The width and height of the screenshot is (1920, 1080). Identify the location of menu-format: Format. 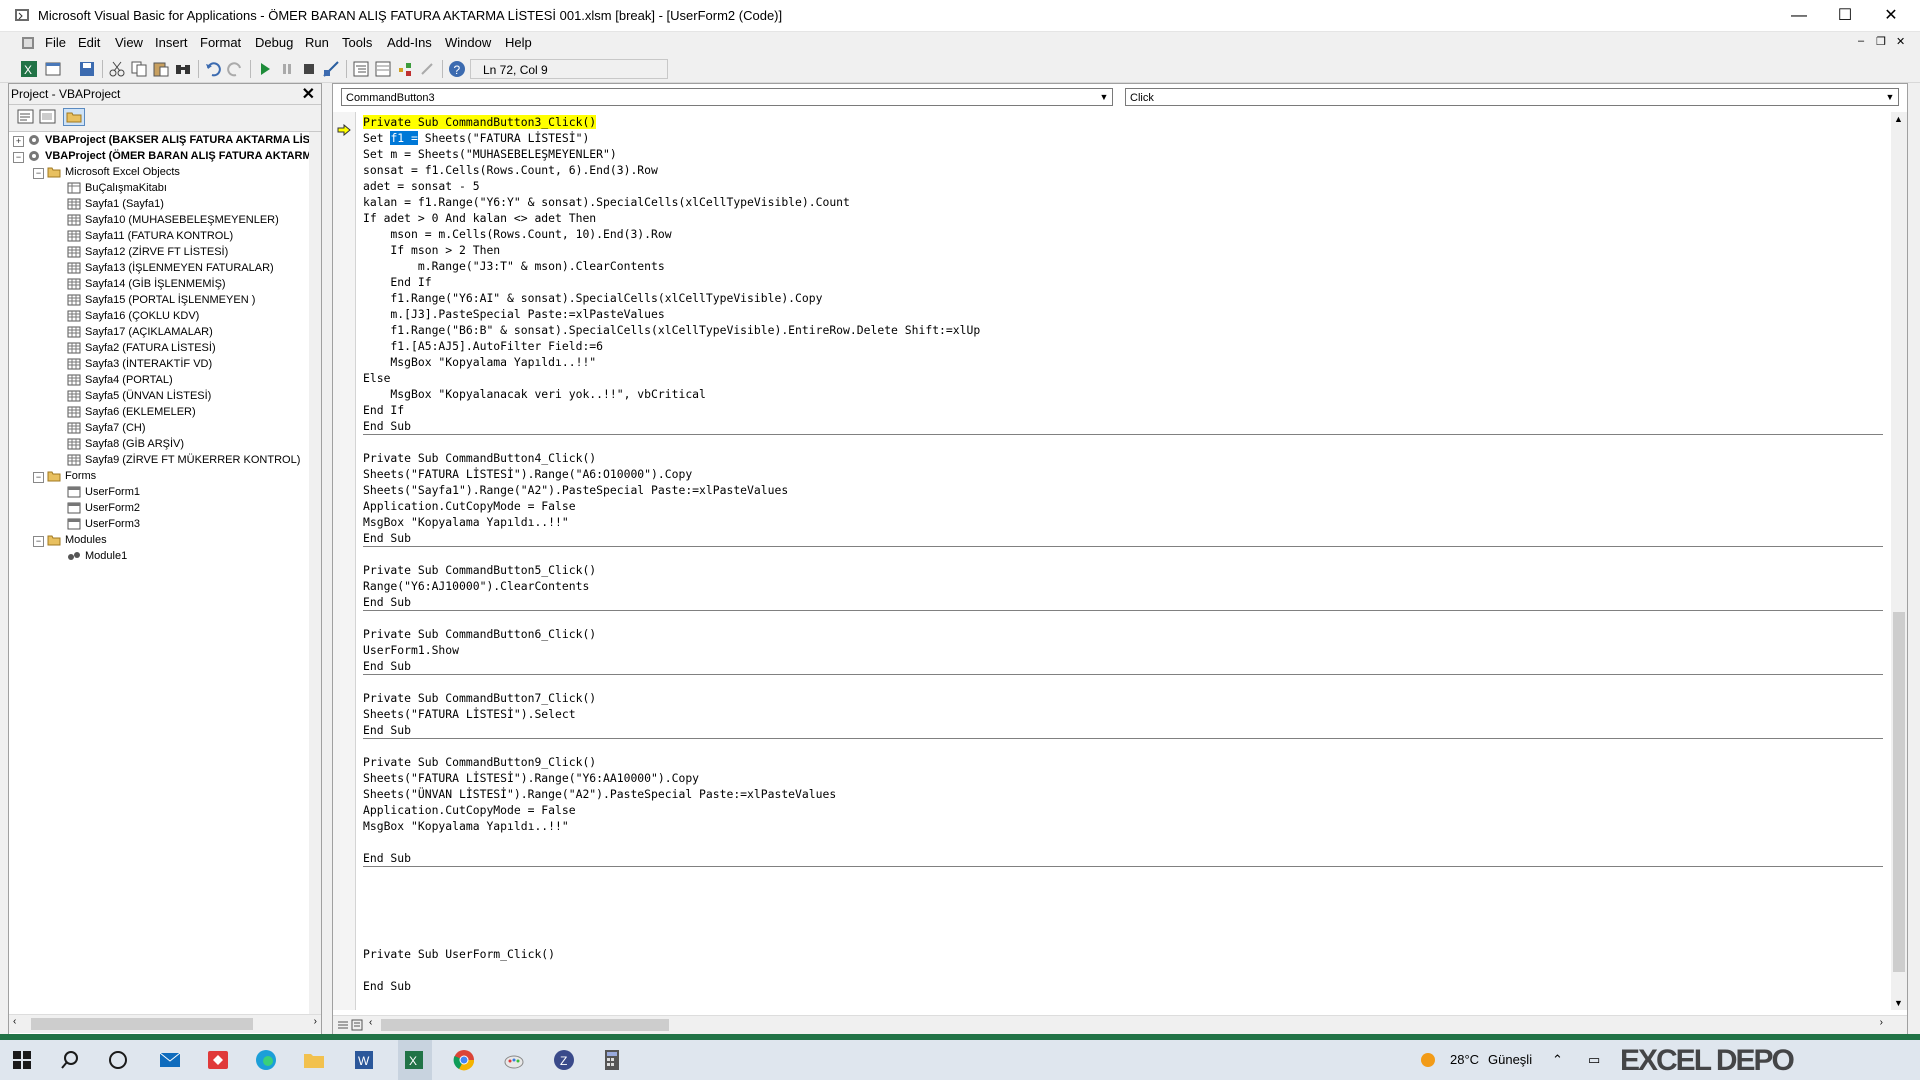
(220, 42).